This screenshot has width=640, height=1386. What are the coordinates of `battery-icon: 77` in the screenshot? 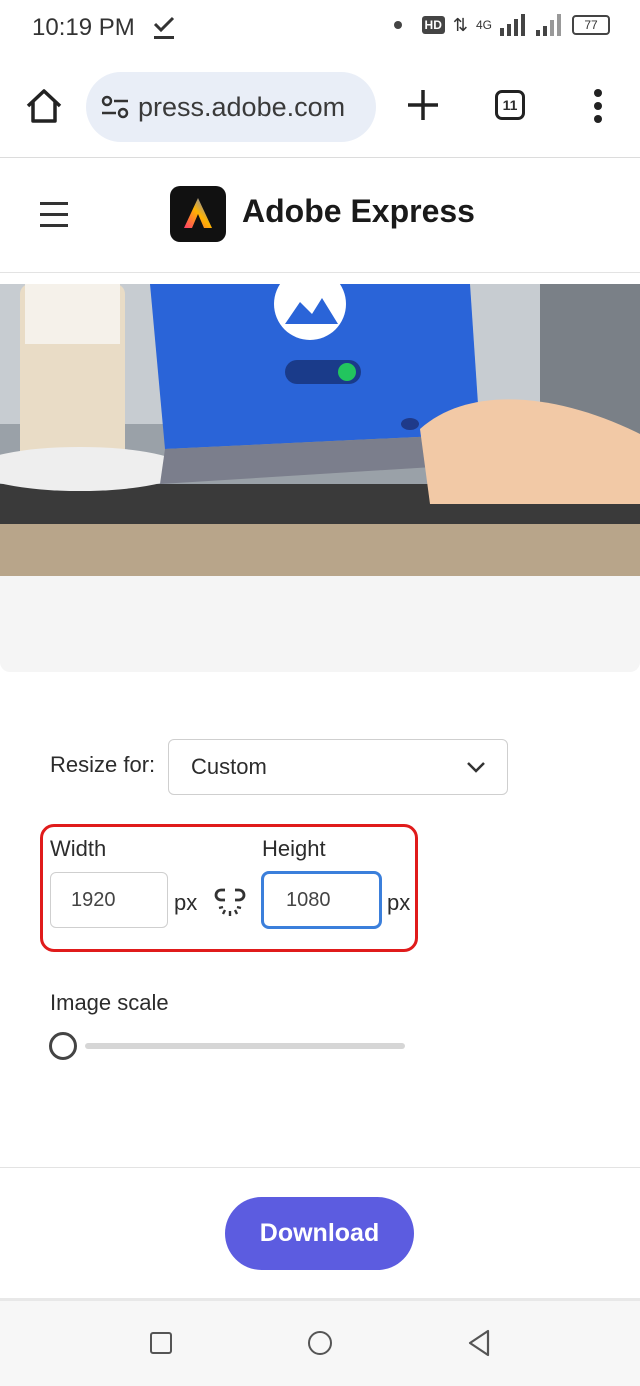 It's located at (591, 25).